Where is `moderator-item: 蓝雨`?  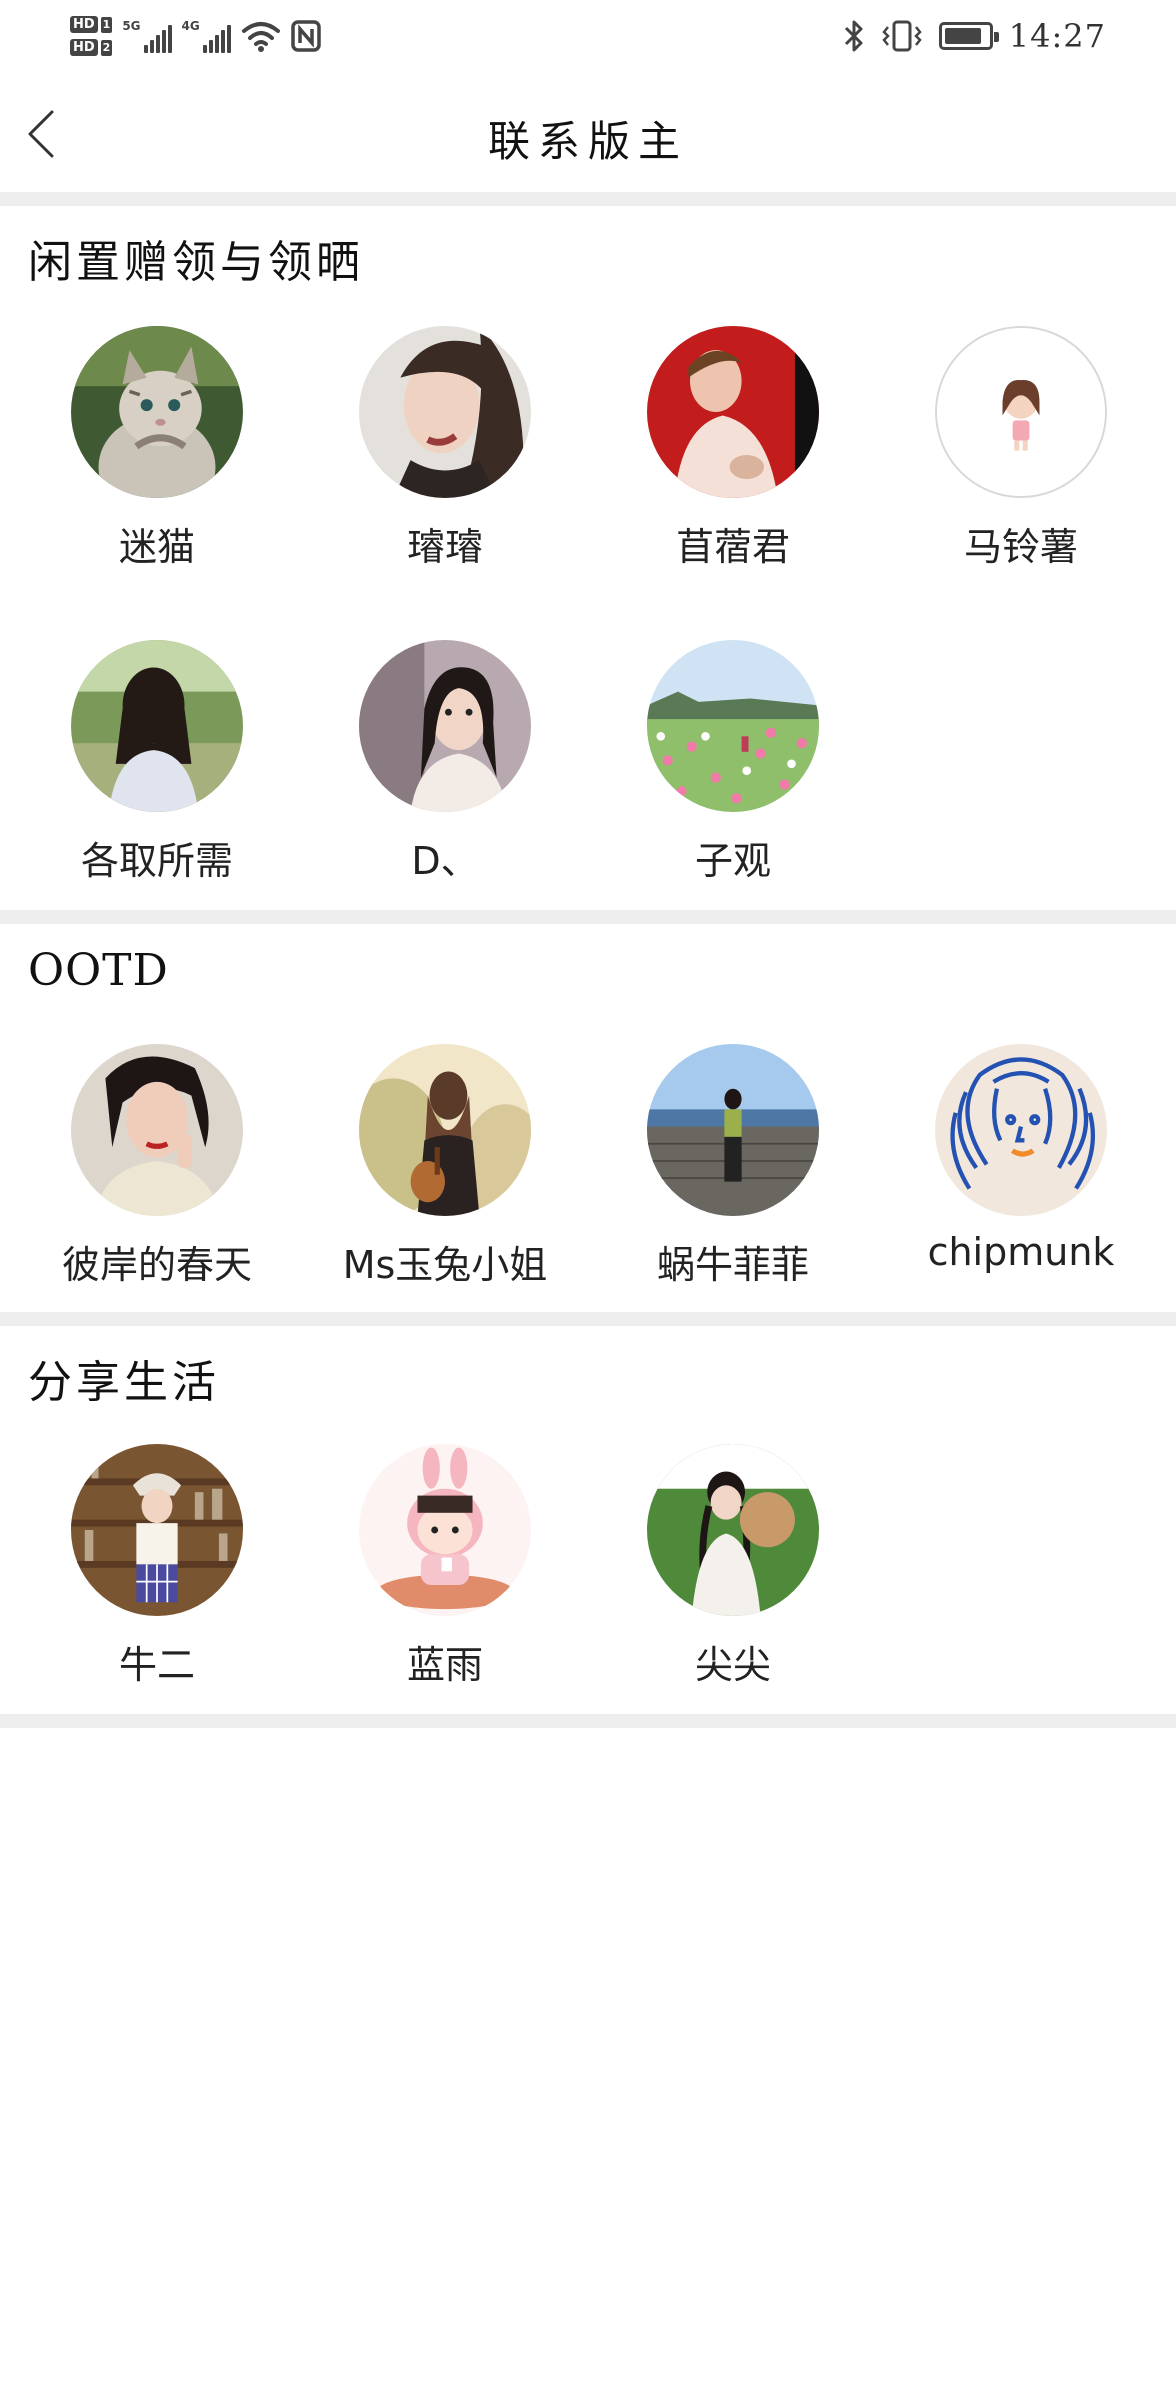 moderator-item: 蓝雨 is located at coordinates (445, 1566).